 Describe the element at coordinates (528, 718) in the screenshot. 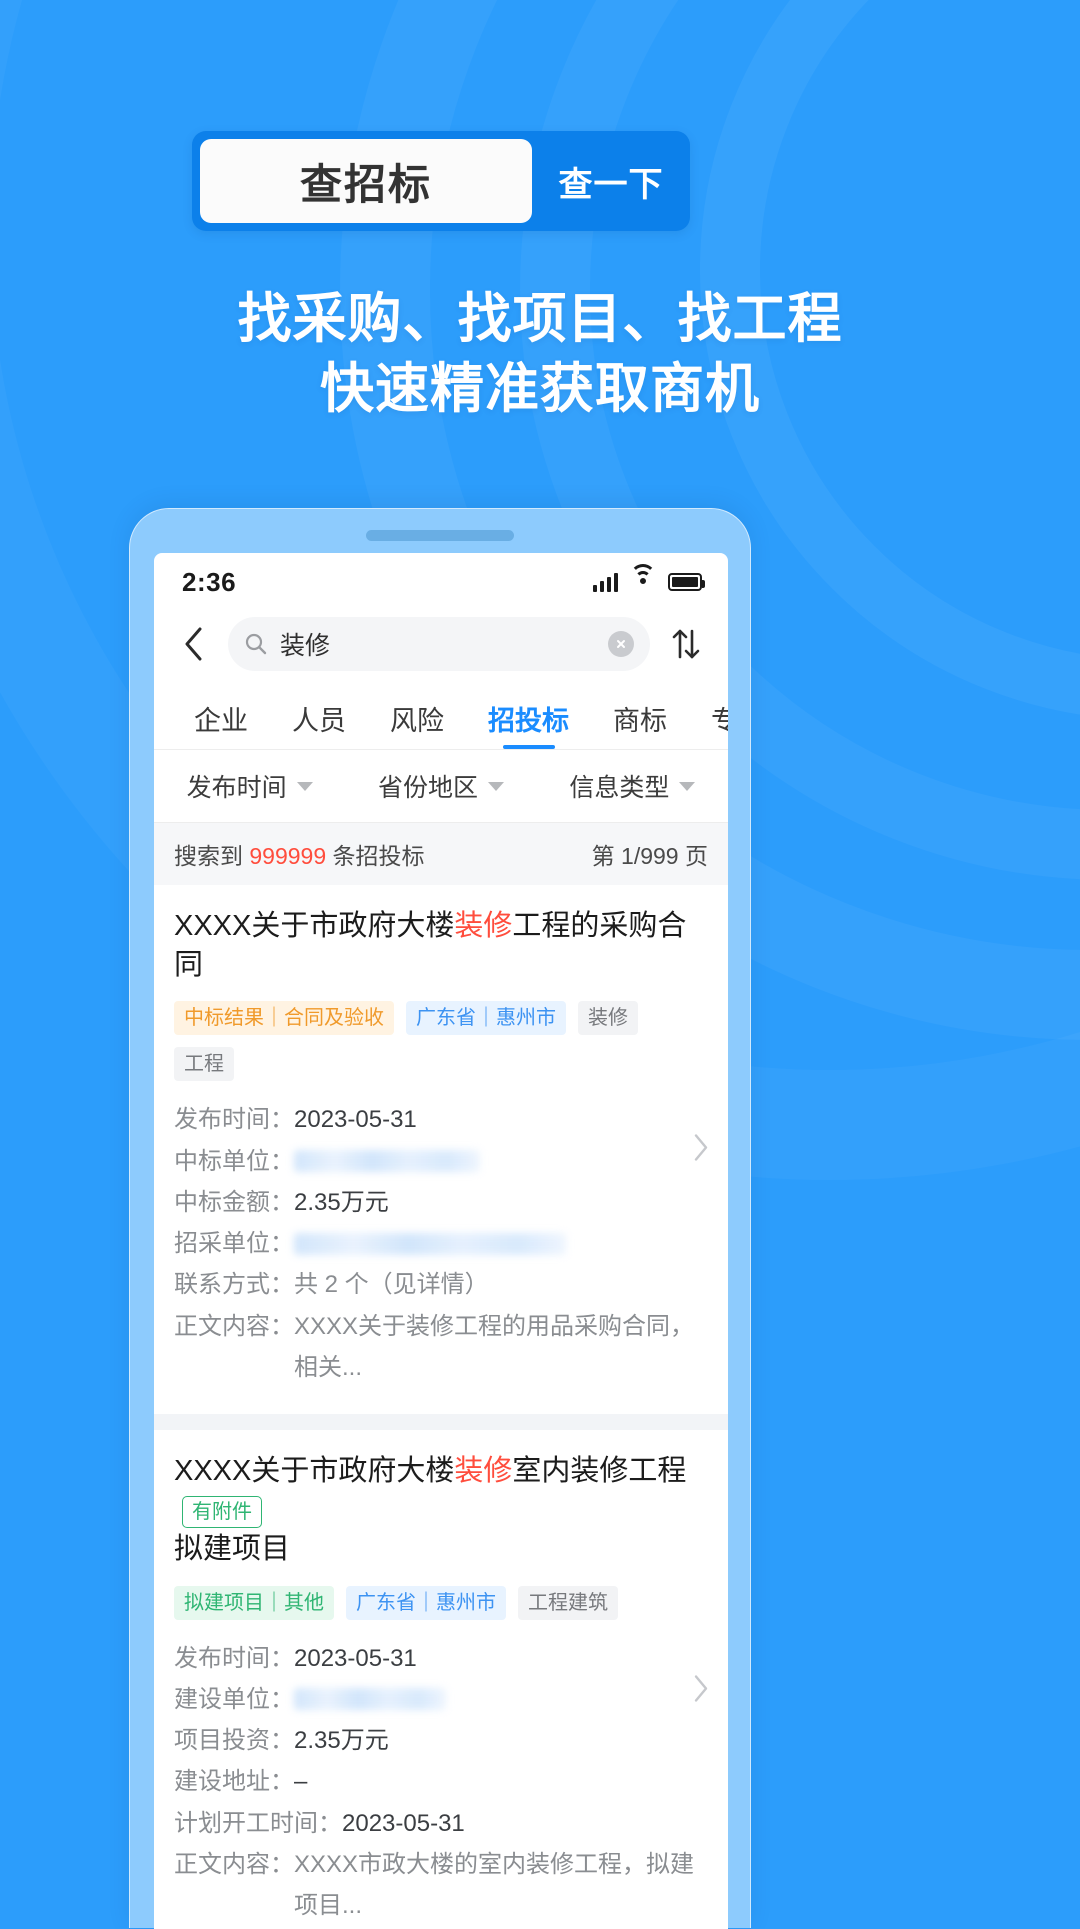

I see `tab-bidding: 招投标` at that location.